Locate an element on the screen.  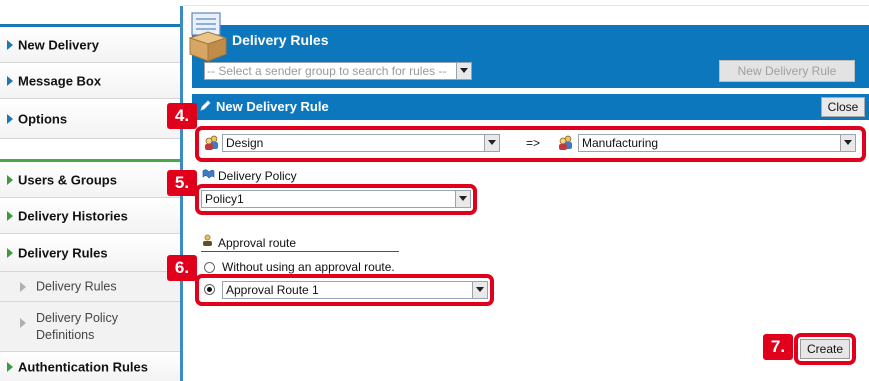
sidebar-item-label: Options is located at coordinates (43, 118).